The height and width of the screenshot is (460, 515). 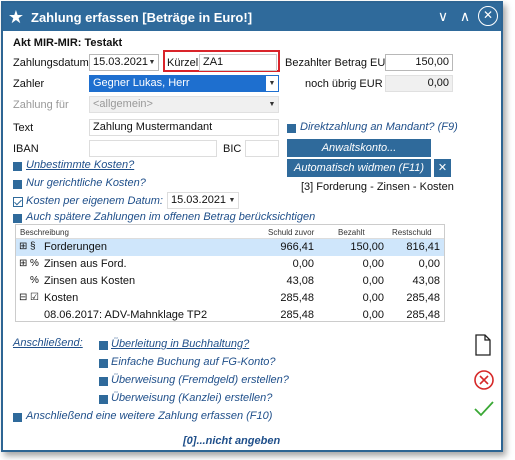 What do you see at coordinates (419, 62) in the screenshot?
I see `bezahlter-betrag-input: 150,00` at bounding box center [419, 62].